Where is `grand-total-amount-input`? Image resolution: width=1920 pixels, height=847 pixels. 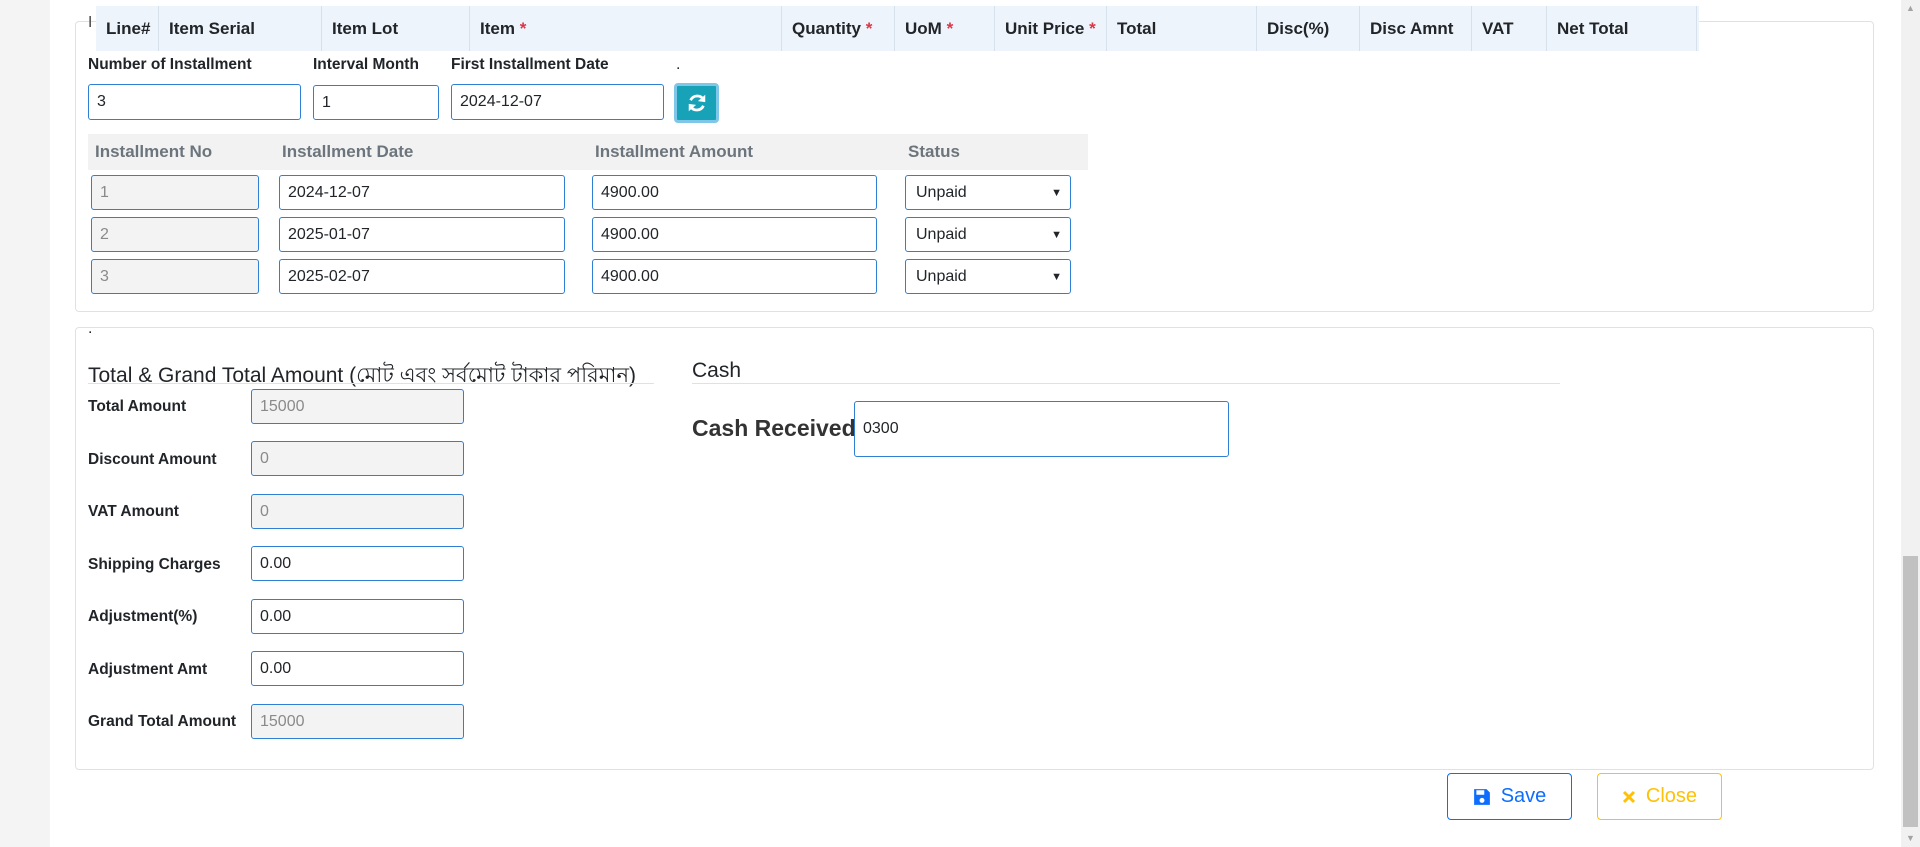 grand-total-amount-input is located at coordinates (357, 721).